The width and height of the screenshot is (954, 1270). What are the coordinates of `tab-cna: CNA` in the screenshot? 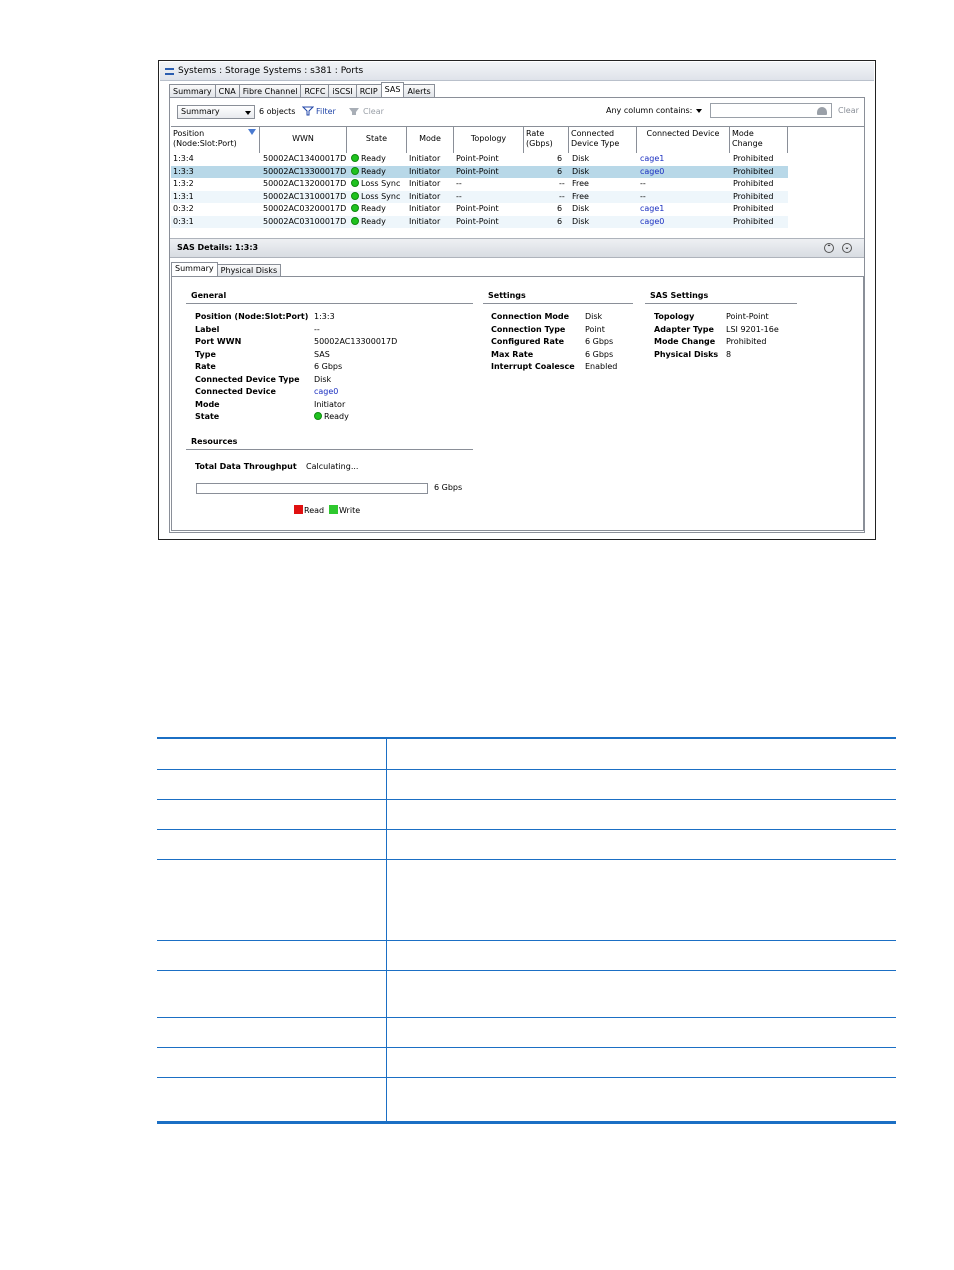 It's located at (227, 90).